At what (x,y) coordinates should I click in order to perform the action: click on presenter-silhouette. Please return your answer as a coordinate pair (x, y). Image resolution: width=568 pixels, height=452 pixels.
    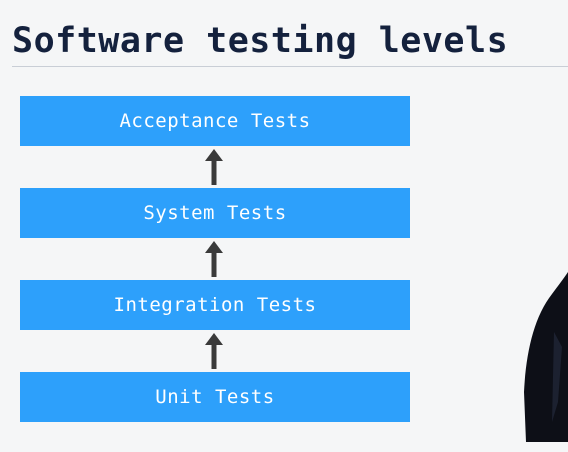
    Looking at the image, I should click on (546, 357).